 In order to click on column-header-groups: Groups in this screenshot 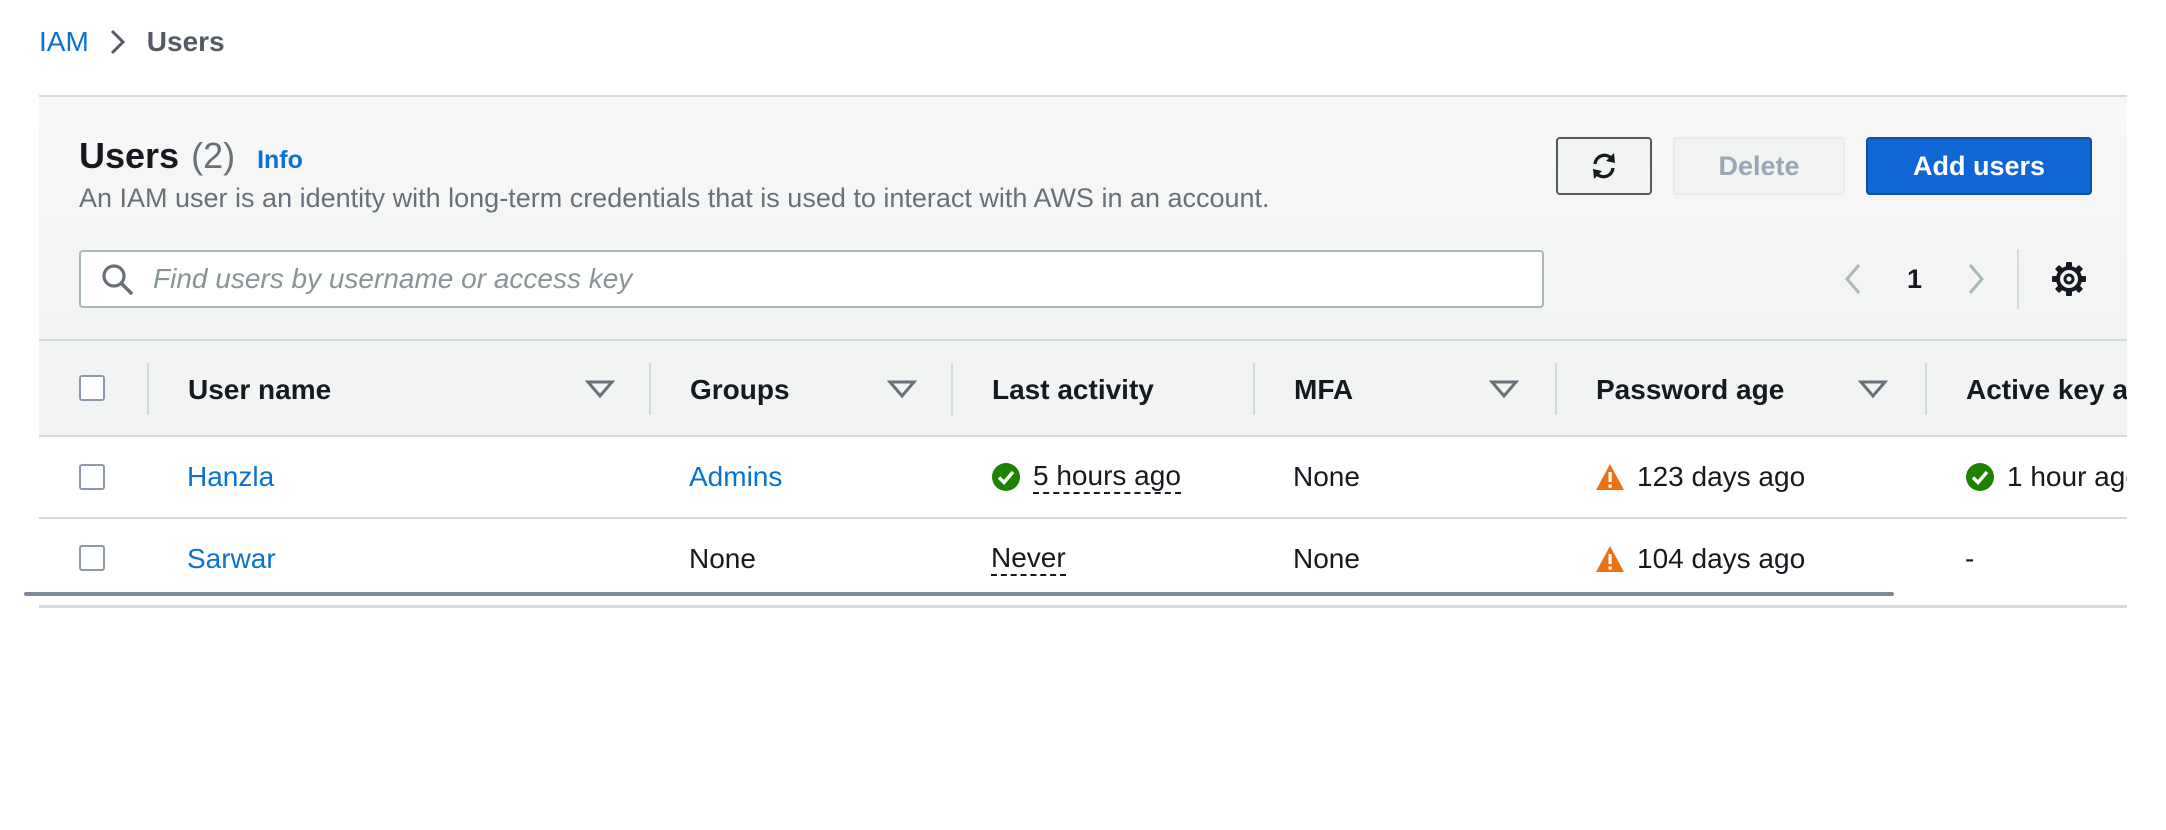, I will do `click(740, 390)`.